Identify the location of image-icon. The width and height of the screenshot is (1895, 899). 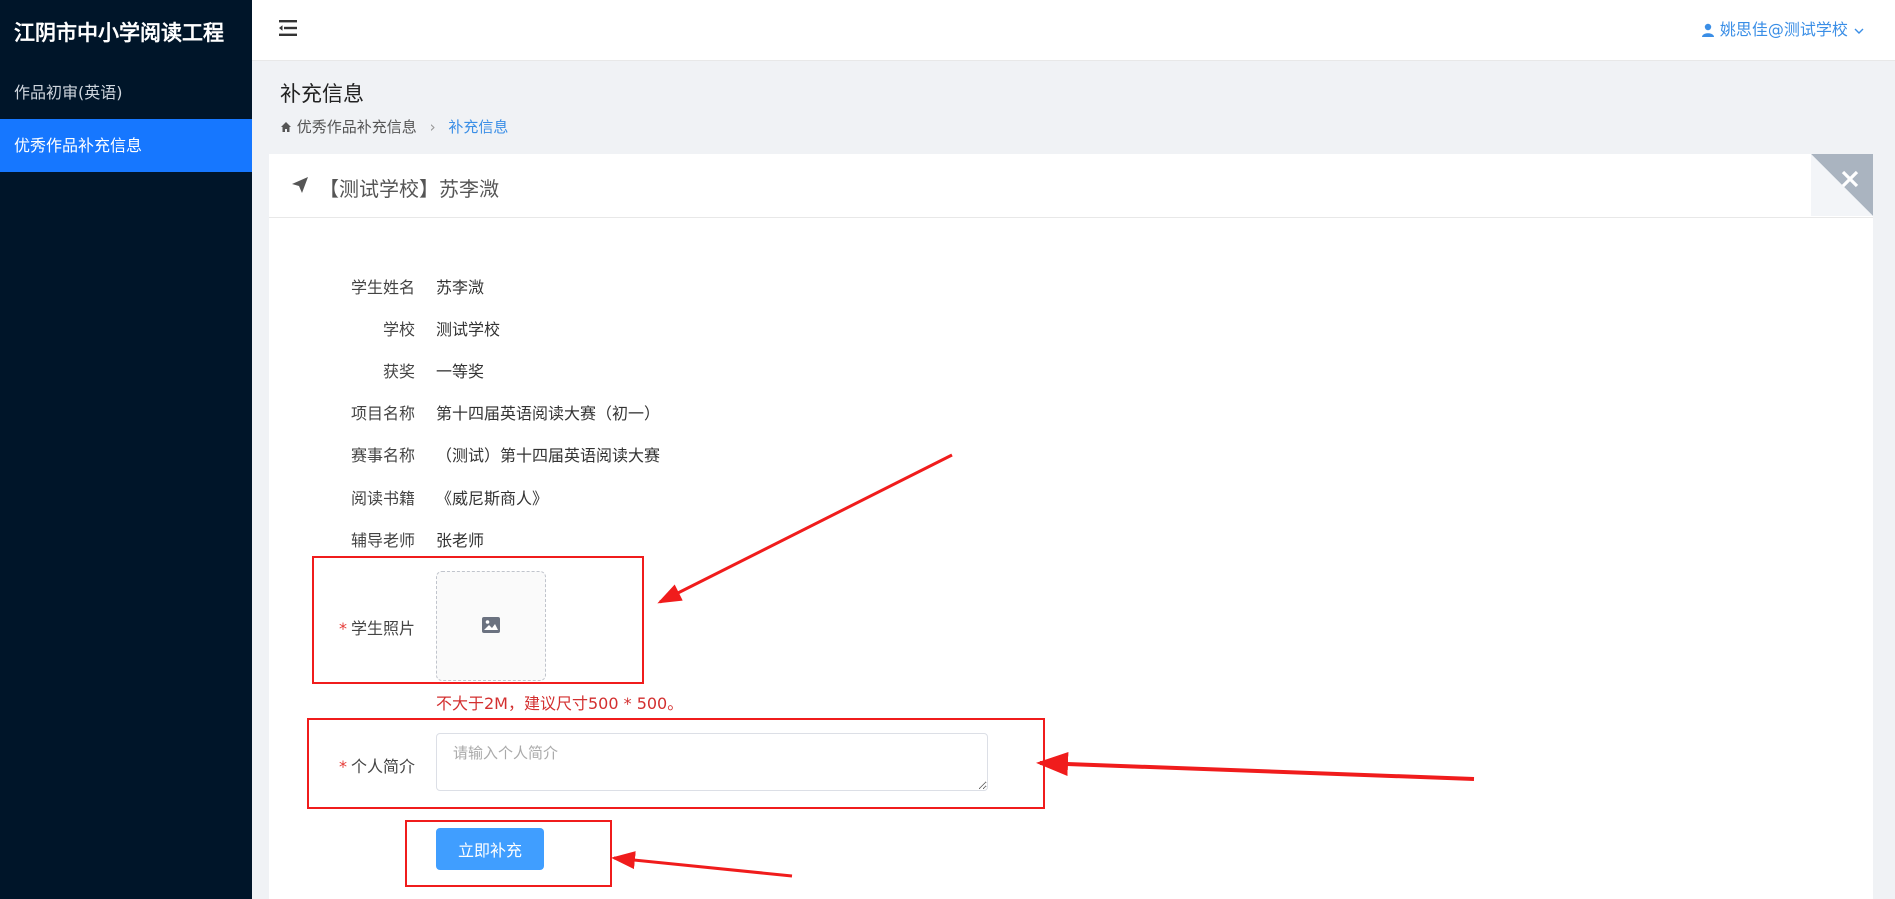
(491, 625).